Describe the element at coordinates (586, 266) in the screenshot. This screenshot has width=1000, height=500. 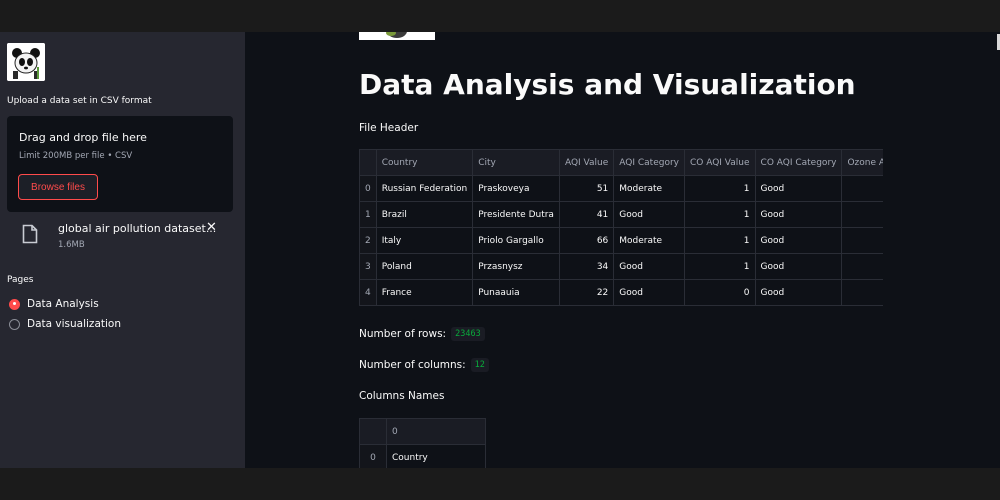
I see `table-cell: 34` at that location.